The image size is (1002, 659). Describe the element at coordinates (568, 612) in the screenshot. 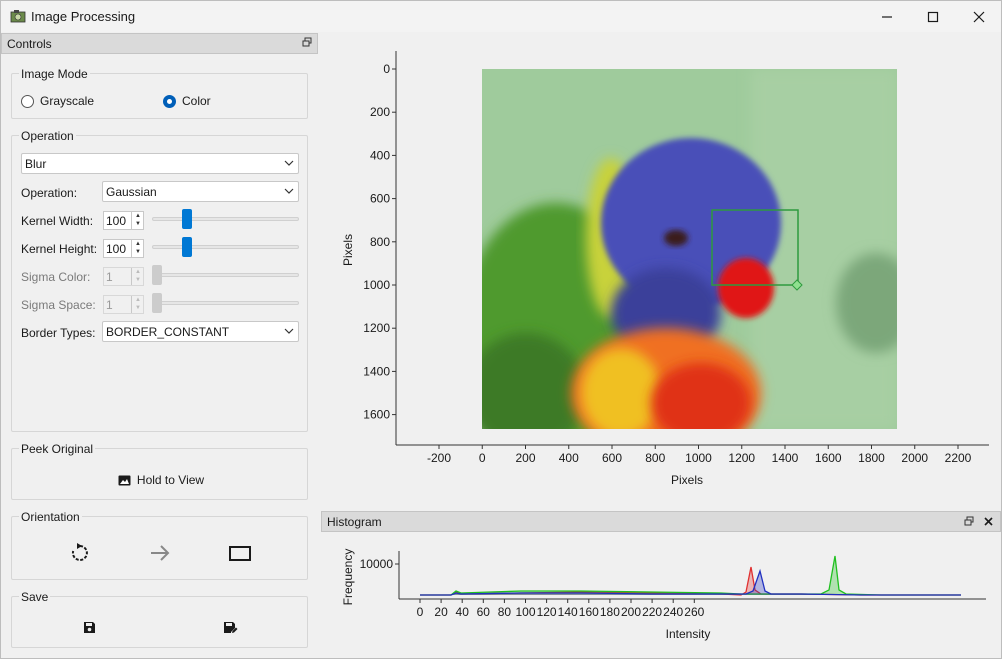

I see `hist-x-tick-label: 140` at that location.